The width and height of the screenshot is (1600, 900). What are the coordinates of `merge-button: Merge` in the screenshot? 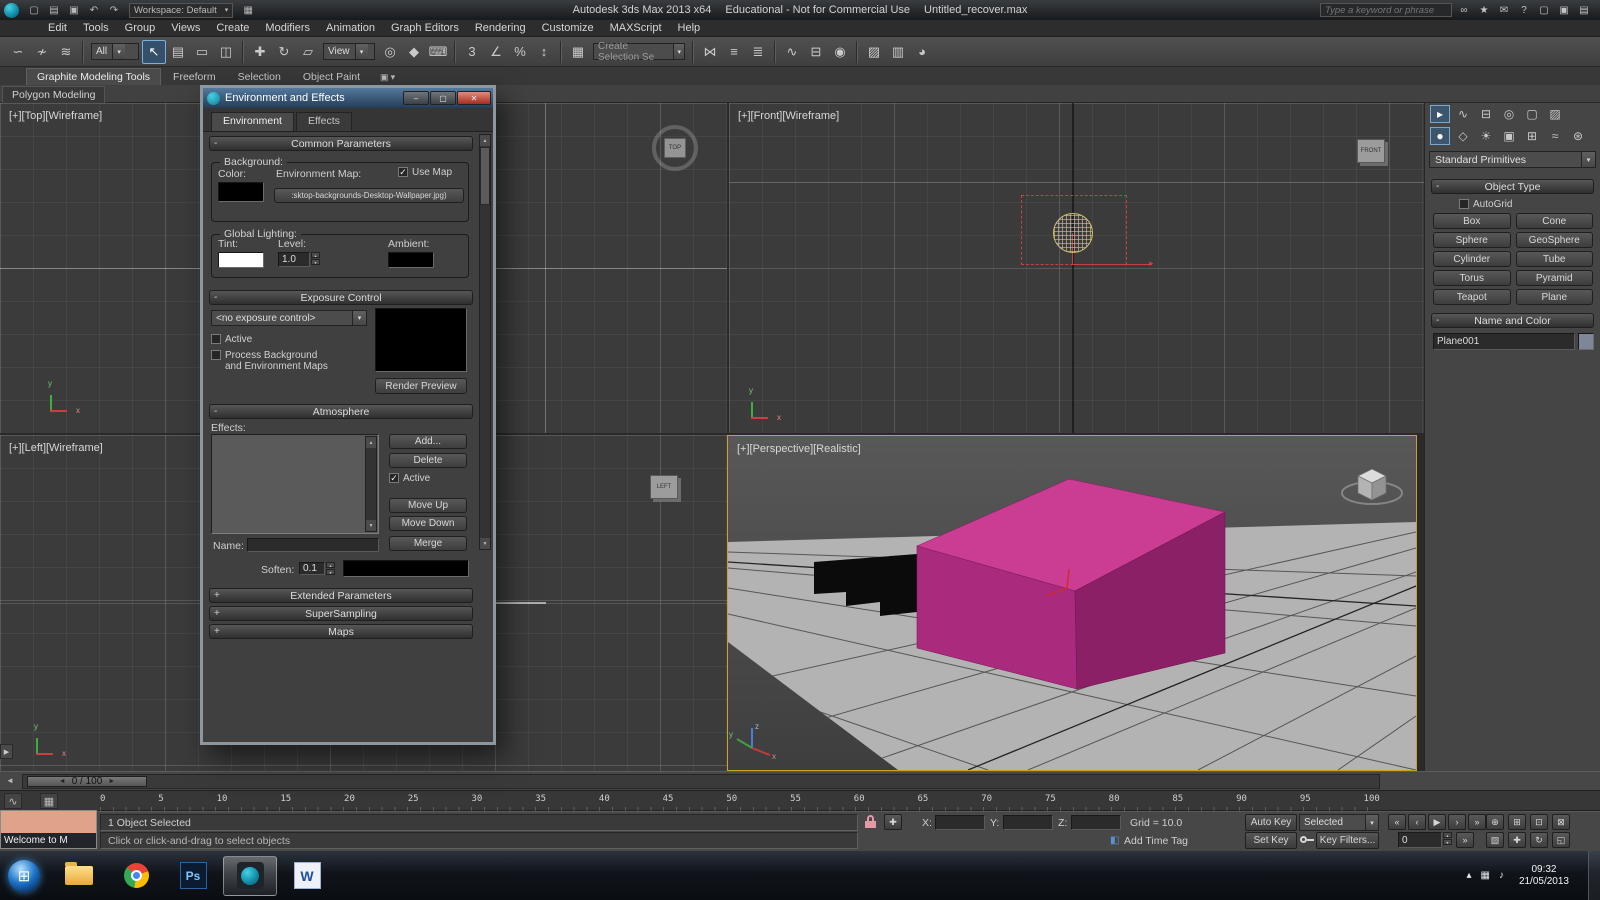 It's located at (428, 543).